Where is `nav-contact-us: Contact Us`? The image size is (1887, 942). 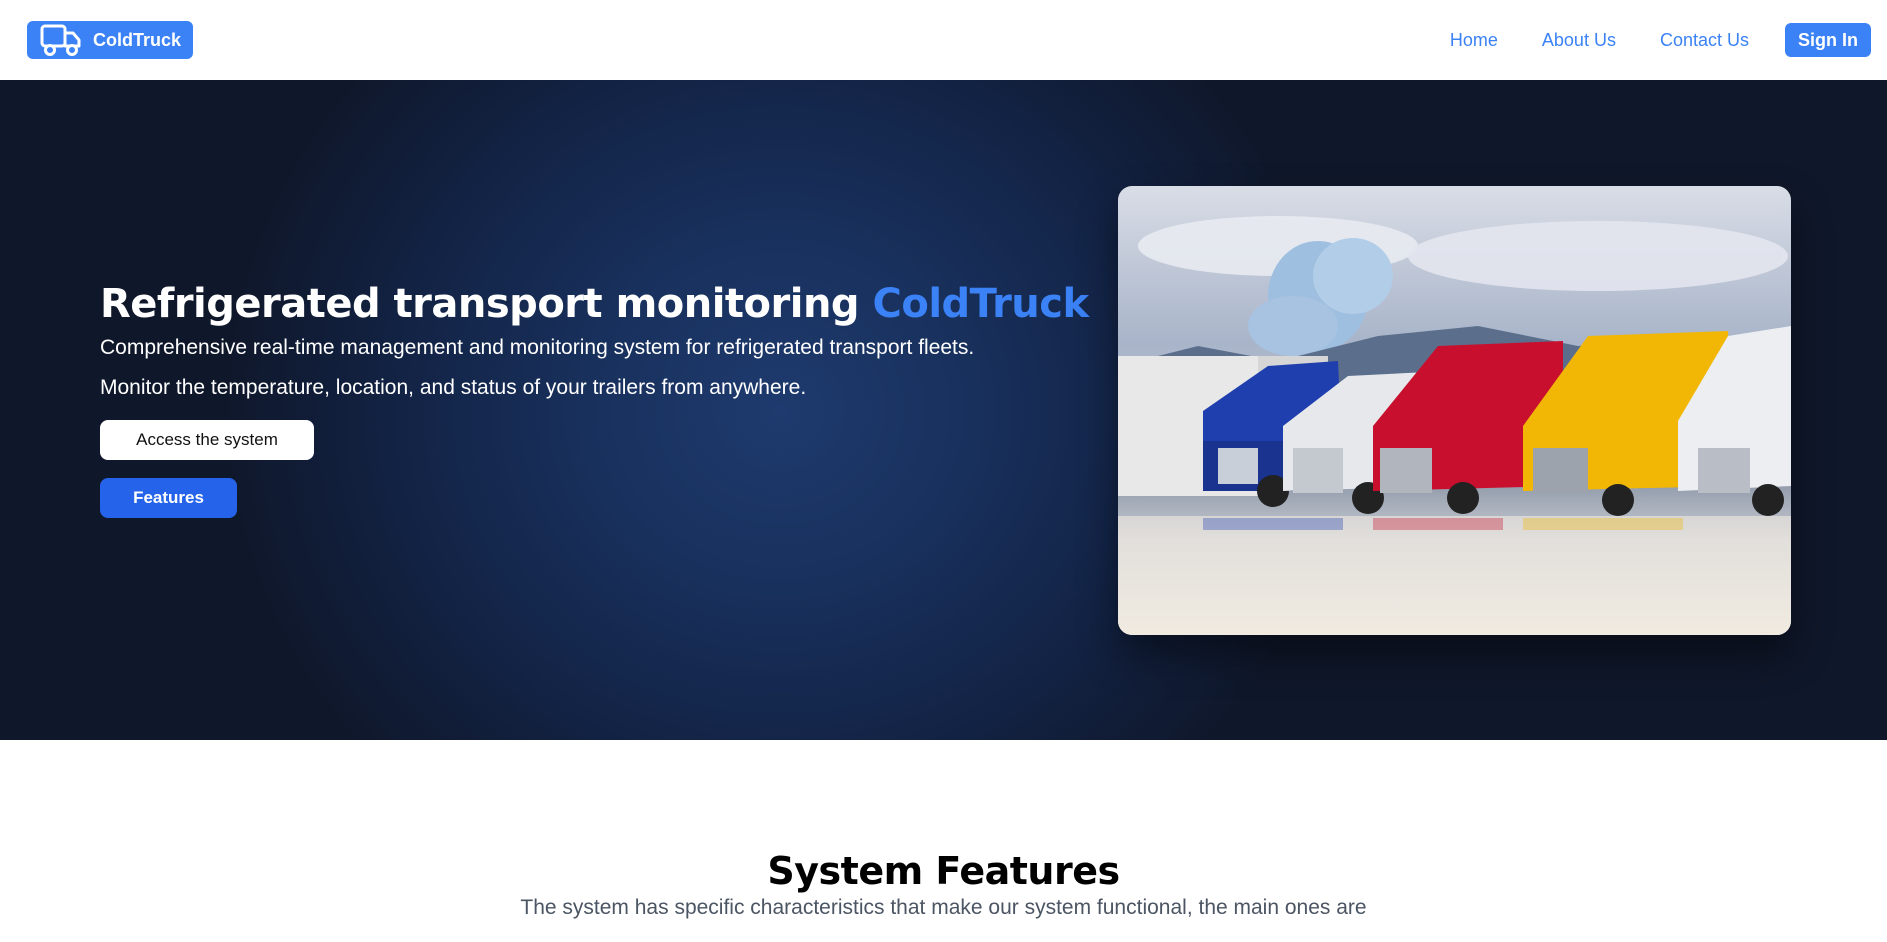 nav-contact-us: Contact Us is located at coordinates (1704, 40).